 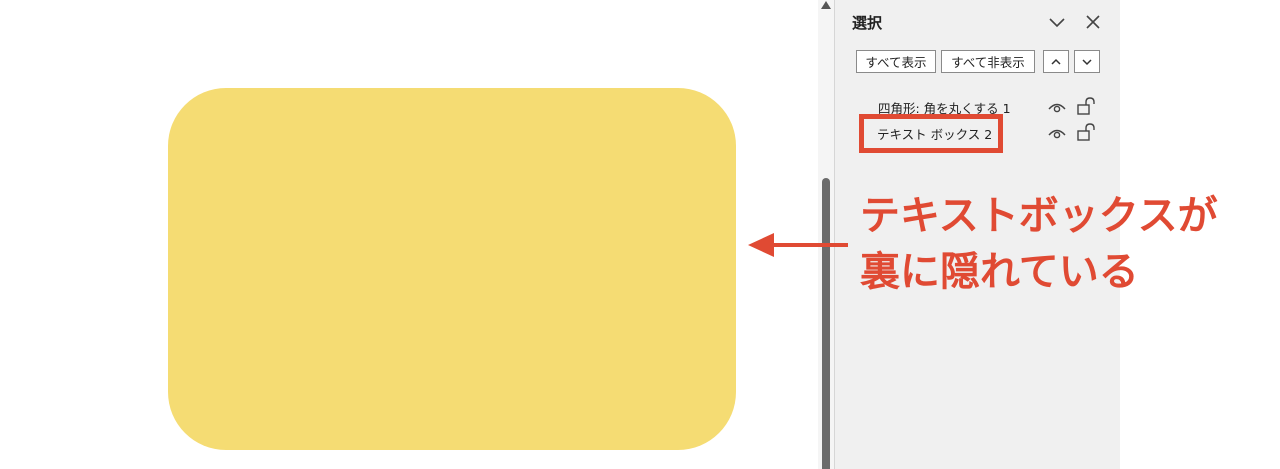 I want to click on send-backward-button, so click(x=1087, y=61).